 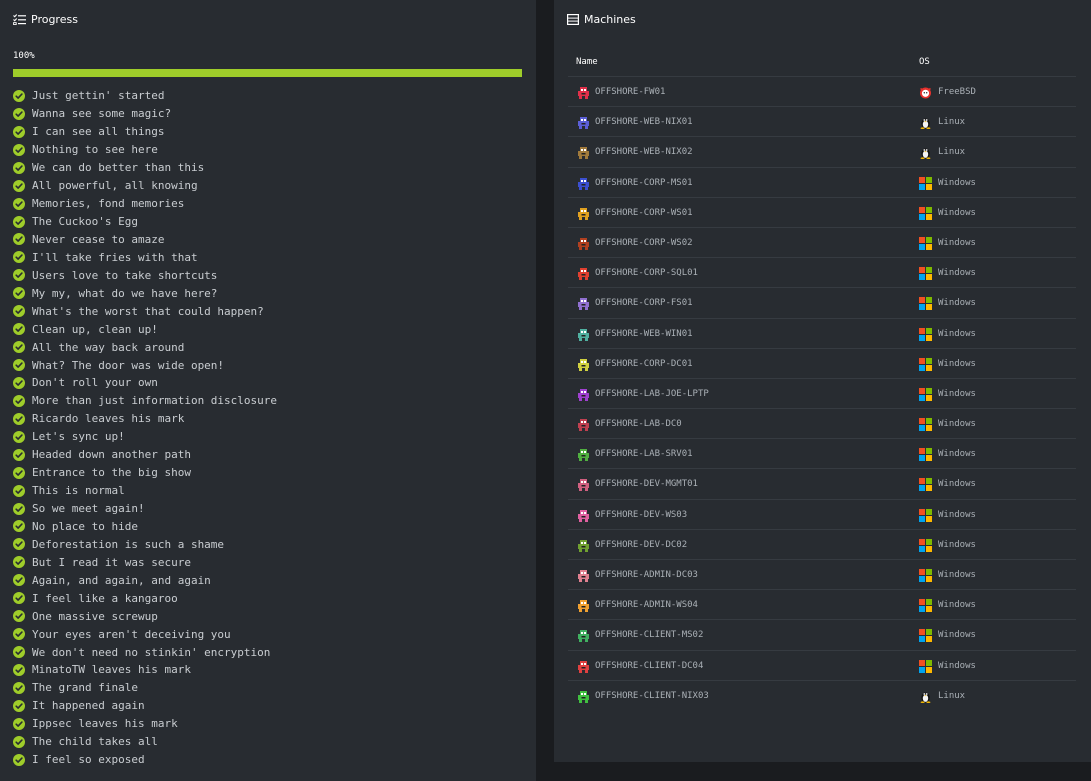 What do you see at coordinates (822, 574) in the screenshot?
I see `machine-row: OFFSHORE-ADMIN-DC03 Windows` at bounding box center [822, 574].